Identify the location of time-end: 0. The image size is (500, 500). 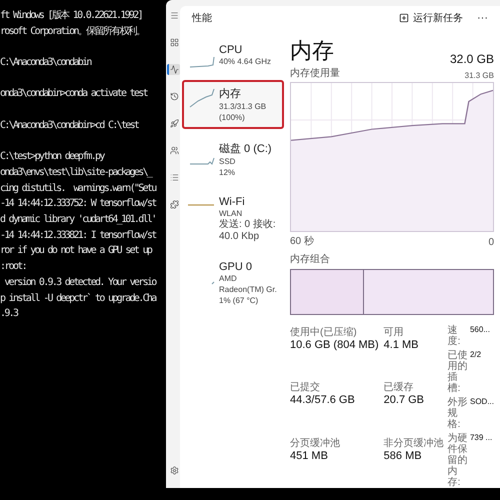
(491, 242).